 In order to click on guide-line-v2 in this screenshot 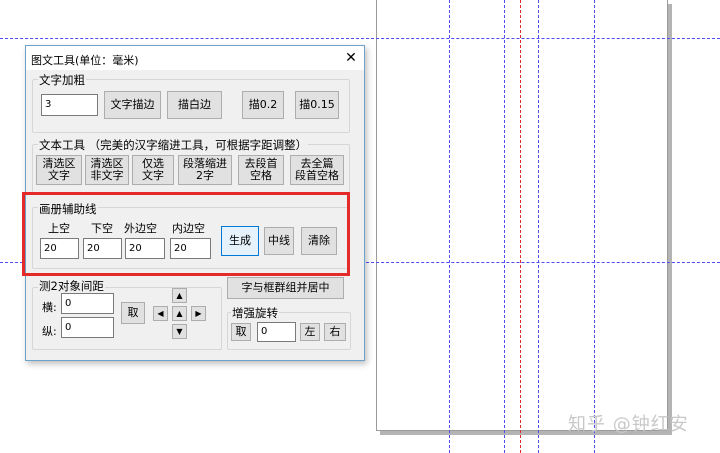, I will do `click(504, 226)`.